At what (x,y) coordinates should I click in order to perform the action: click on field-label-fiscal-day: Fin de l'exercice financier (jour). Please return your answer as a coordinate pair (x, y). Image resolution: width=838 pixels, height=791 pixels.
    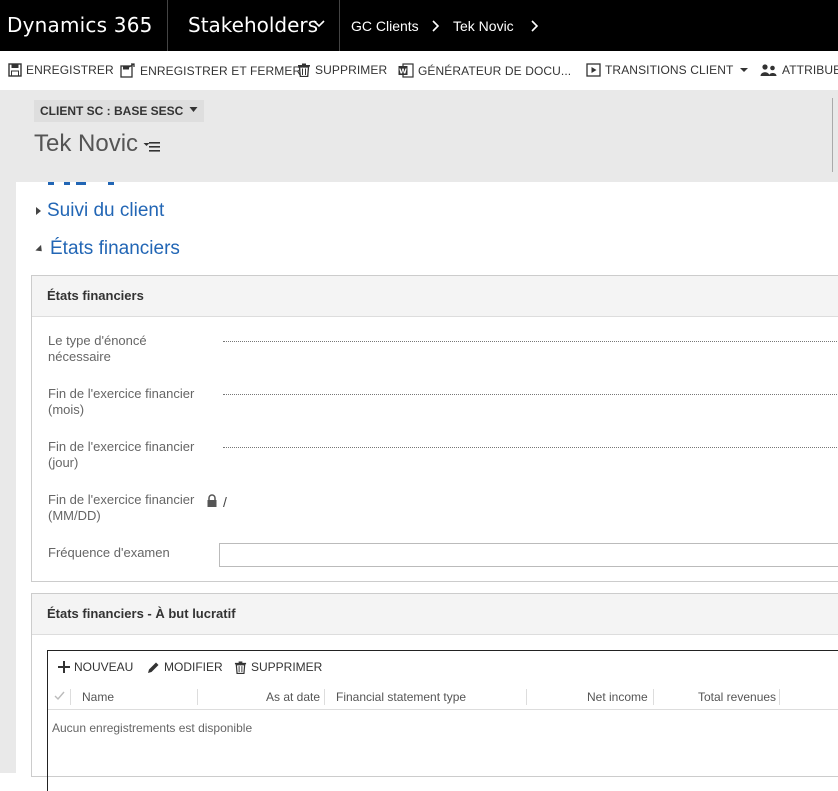
    Looking at the image, I should click on (121, 454).